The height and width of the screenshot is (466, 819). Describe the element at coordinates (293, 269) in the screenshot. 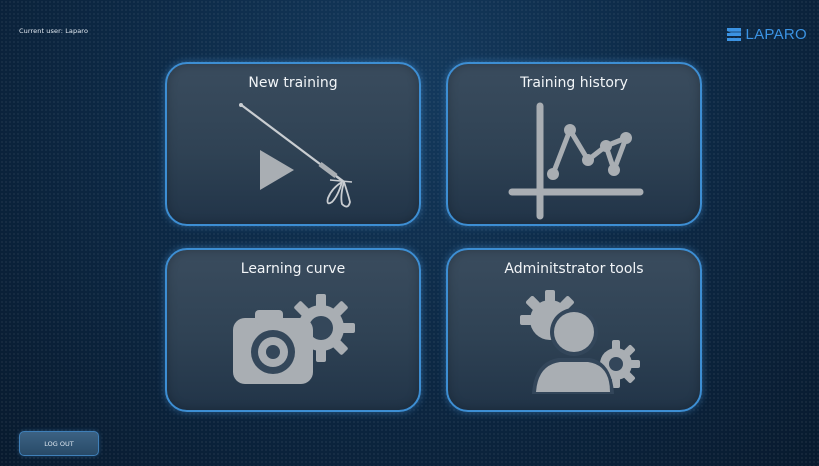

I see `learning-curve-label: Learning curve` at that location.